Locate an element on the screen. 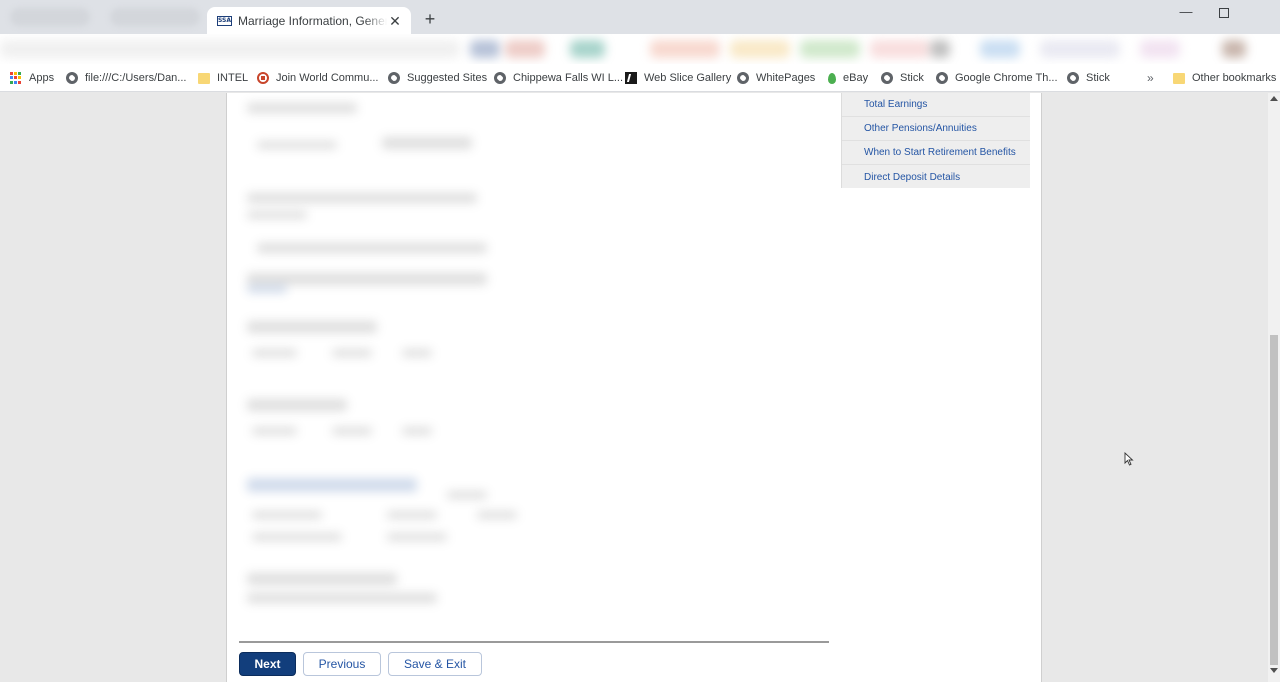  bookmark-suggested-sites: Suggested Sites is located at coordinates (437, 78).